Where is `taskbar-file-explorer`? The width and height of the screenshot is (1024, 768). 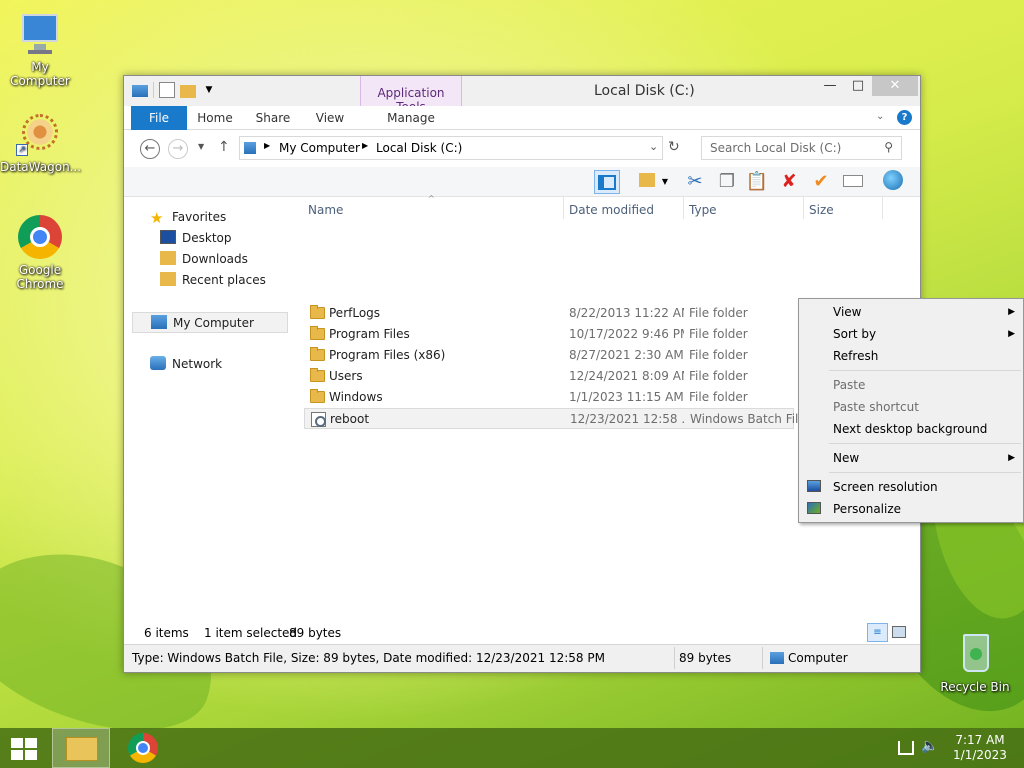 taskbar-file-explorer is located at coordinates (81, 748).